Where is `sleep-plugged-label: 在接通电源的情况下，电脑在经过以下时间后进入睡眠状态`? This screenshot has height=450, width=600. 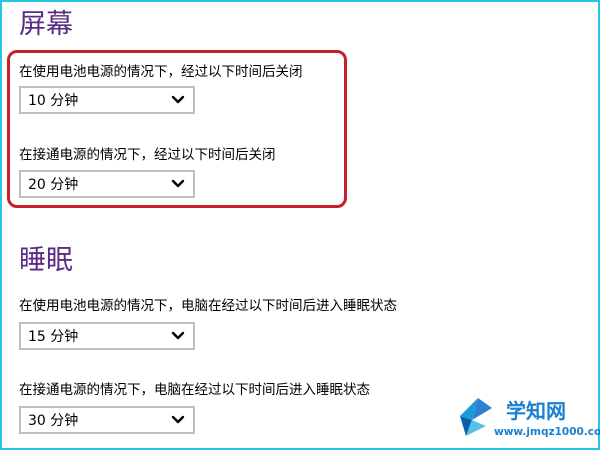
sleep-plugged-label: 在接通电源的情况下，电脑在经过以下时间后进入睡眠状态 is located at coordinates (194, 390).